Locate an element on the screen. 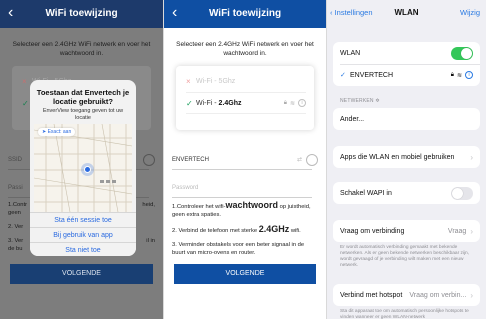  wapi-row: Schakel WAPI in is located at coordinates (406, 193).